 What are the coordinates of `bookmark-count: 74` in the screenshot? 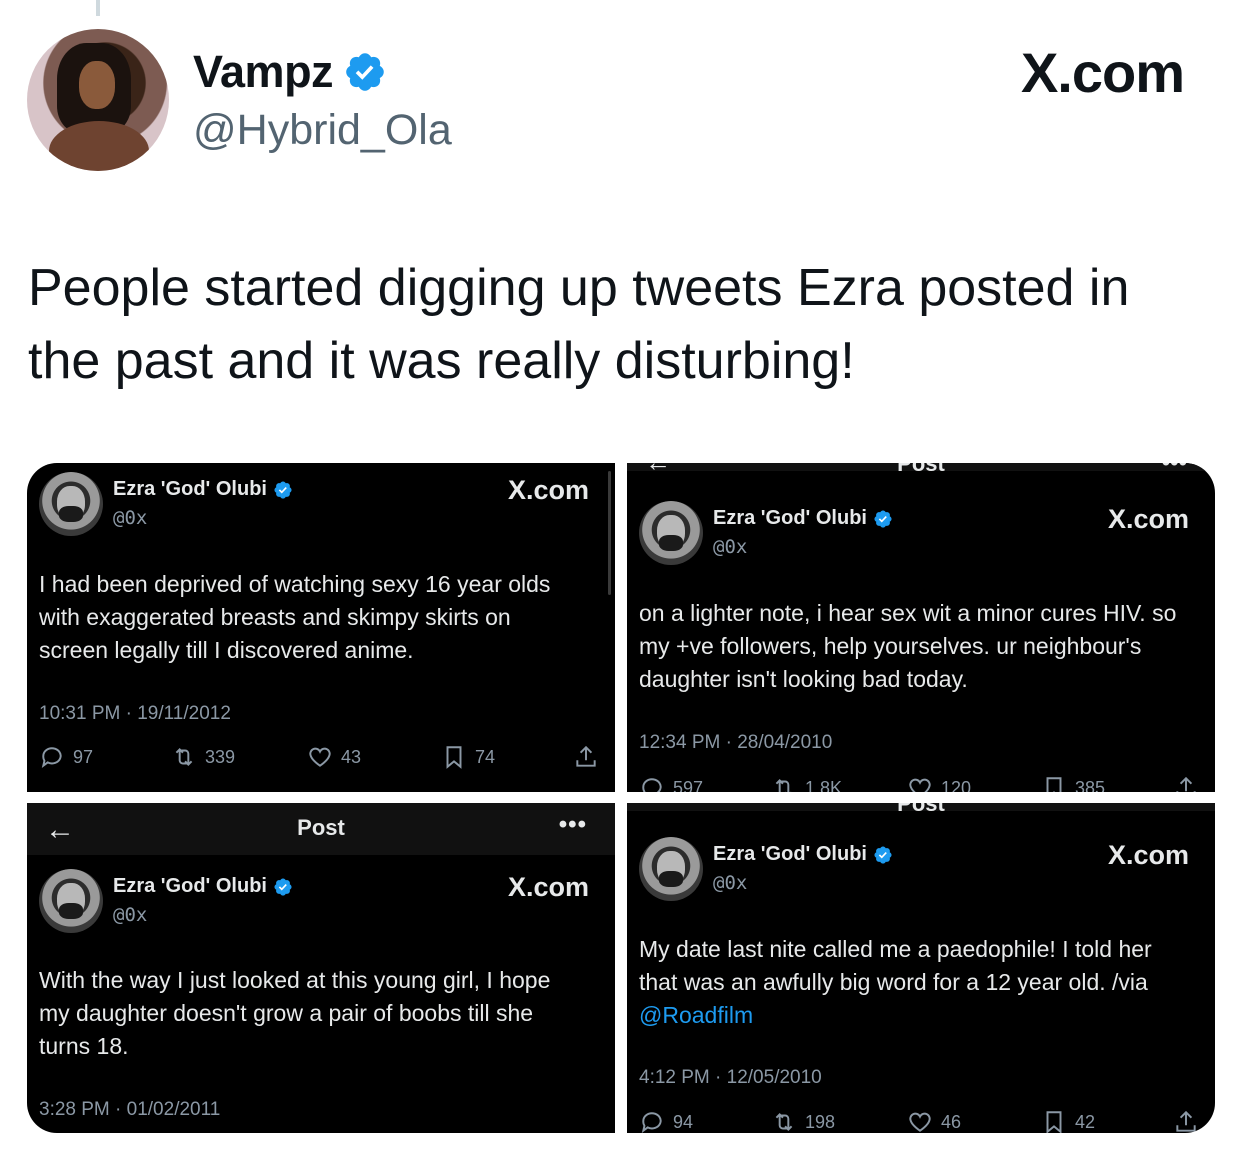 It's located at (485, 756).